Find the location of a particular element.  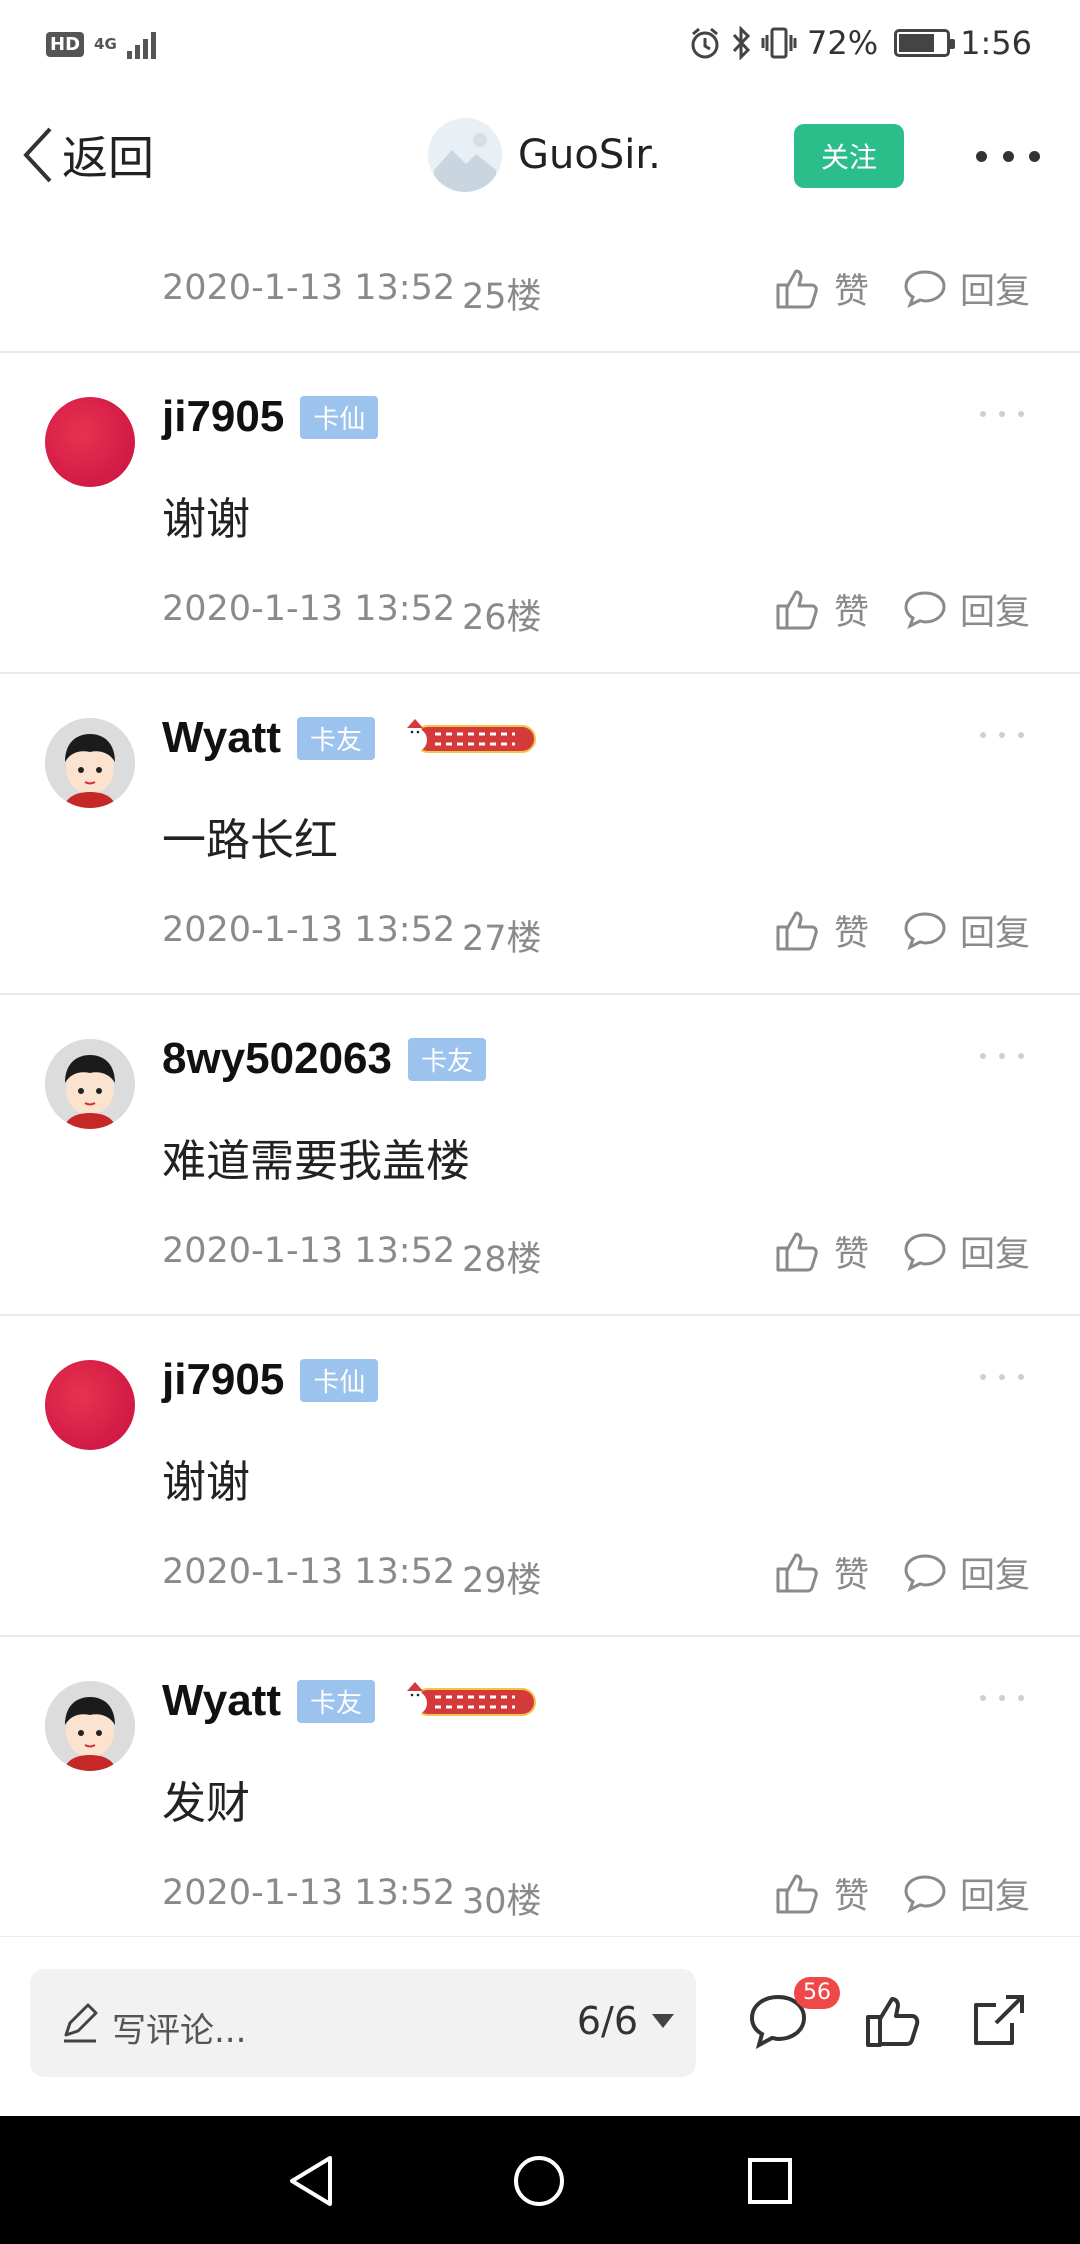

comment-count-badge: 56 is located at coordinates (817, 1993).